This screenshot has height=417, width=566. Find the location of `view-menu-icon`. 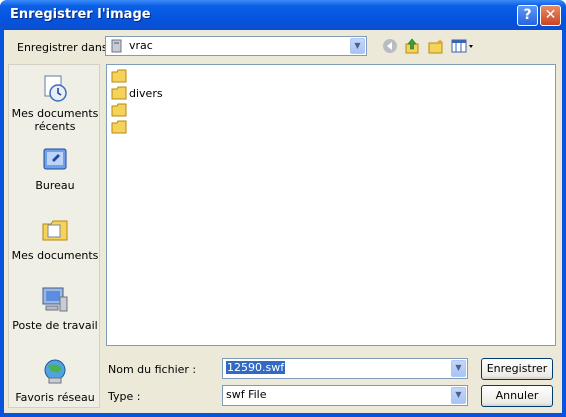

view-menu-icon is located at coordinates (462, 46).